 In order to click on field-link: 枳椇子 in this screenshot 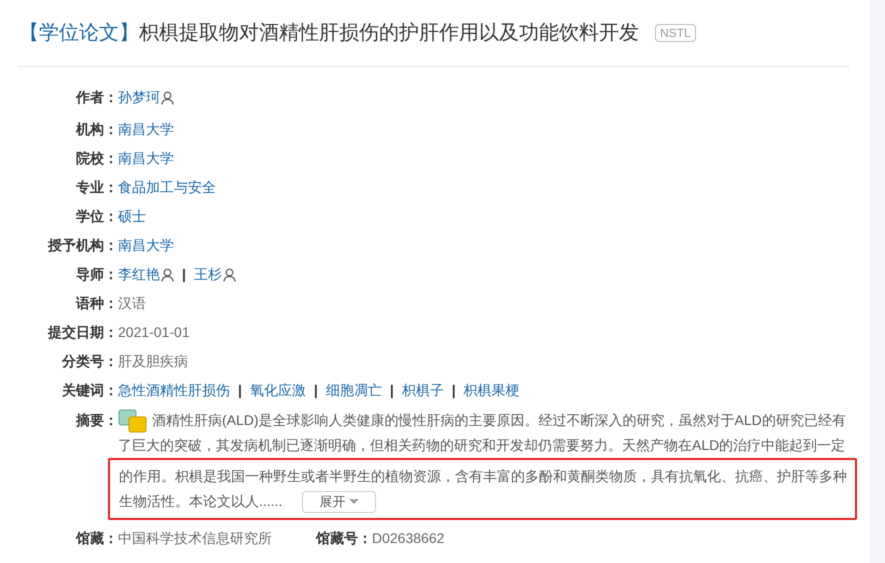, I will do `click(423, 390)`.